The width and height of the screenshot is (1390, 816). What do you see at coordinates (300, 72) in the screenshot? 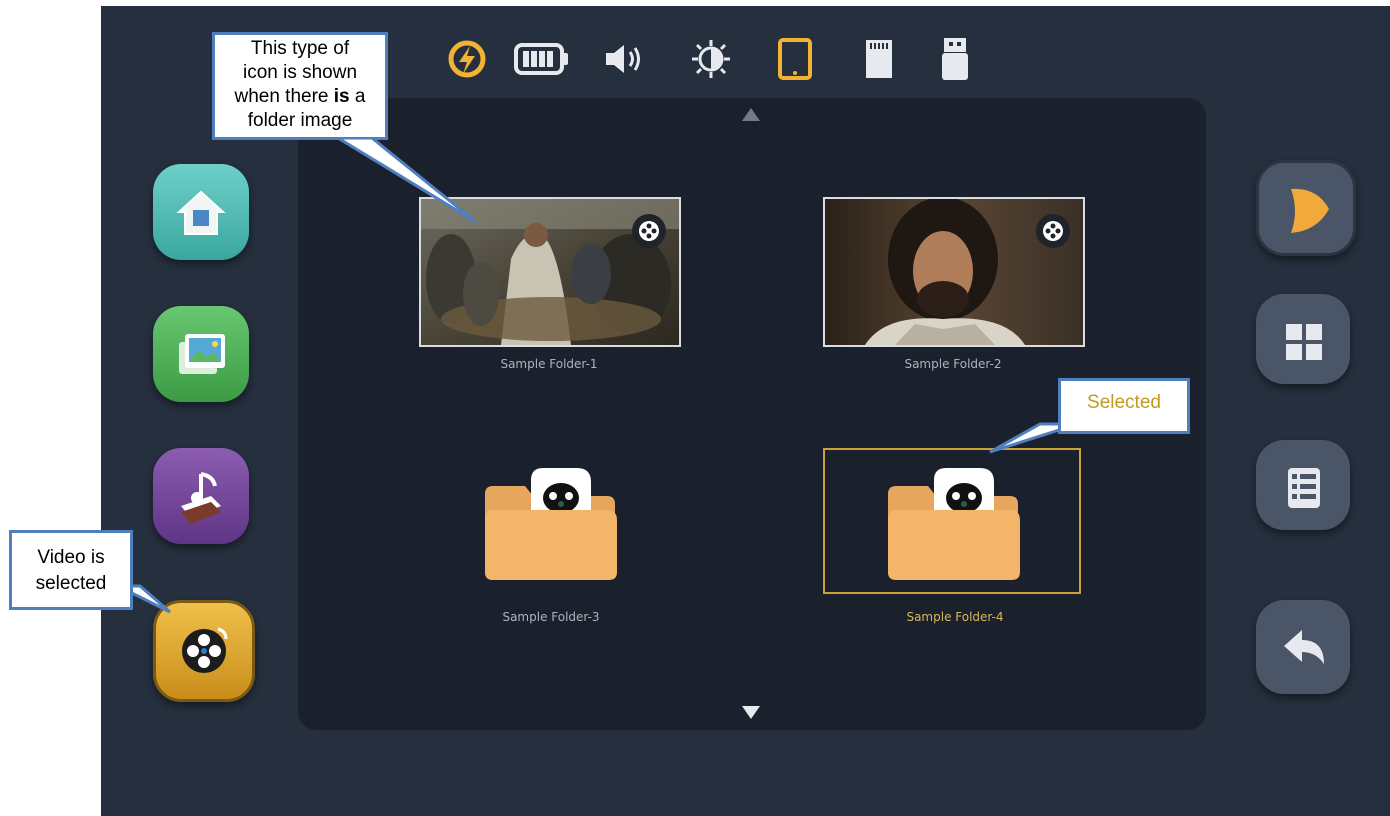
I see `callout-line: icon is shown` at bounding box center [300, 72].